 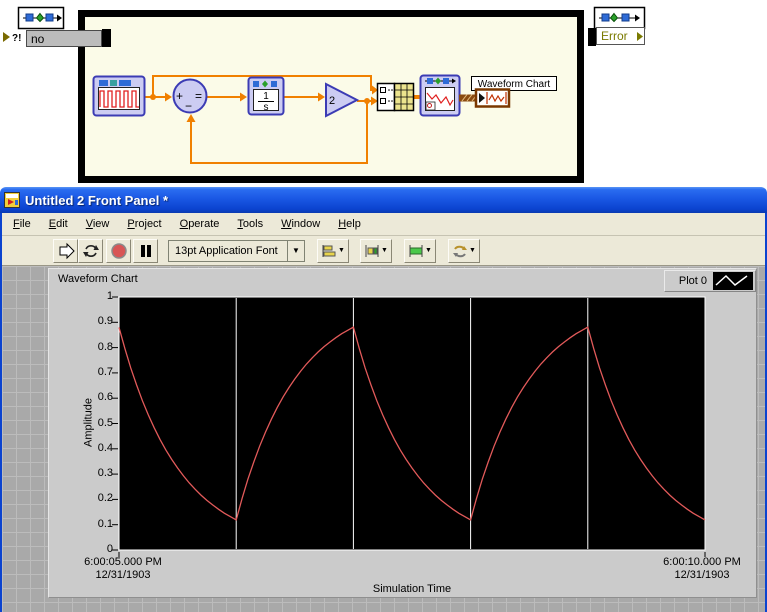 I want to click on align-objects-icon, so click(x=329, y=250).